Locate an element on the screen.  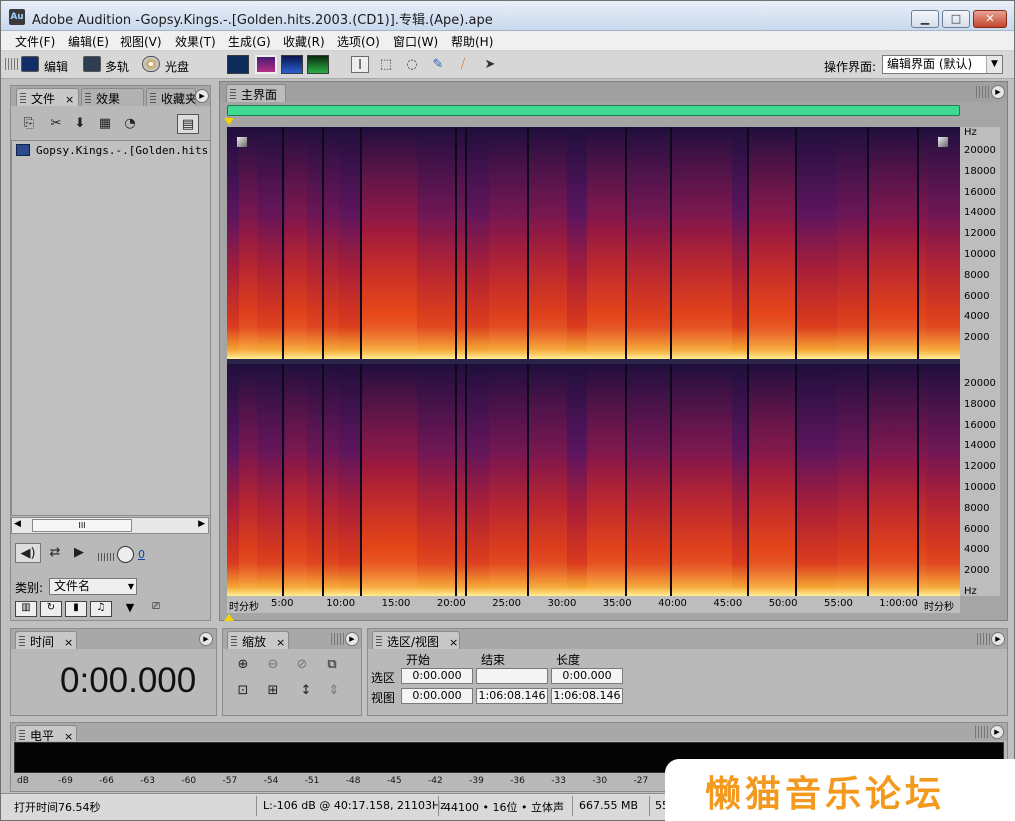
spectral-display-icon is located at coordinates (266, 64).